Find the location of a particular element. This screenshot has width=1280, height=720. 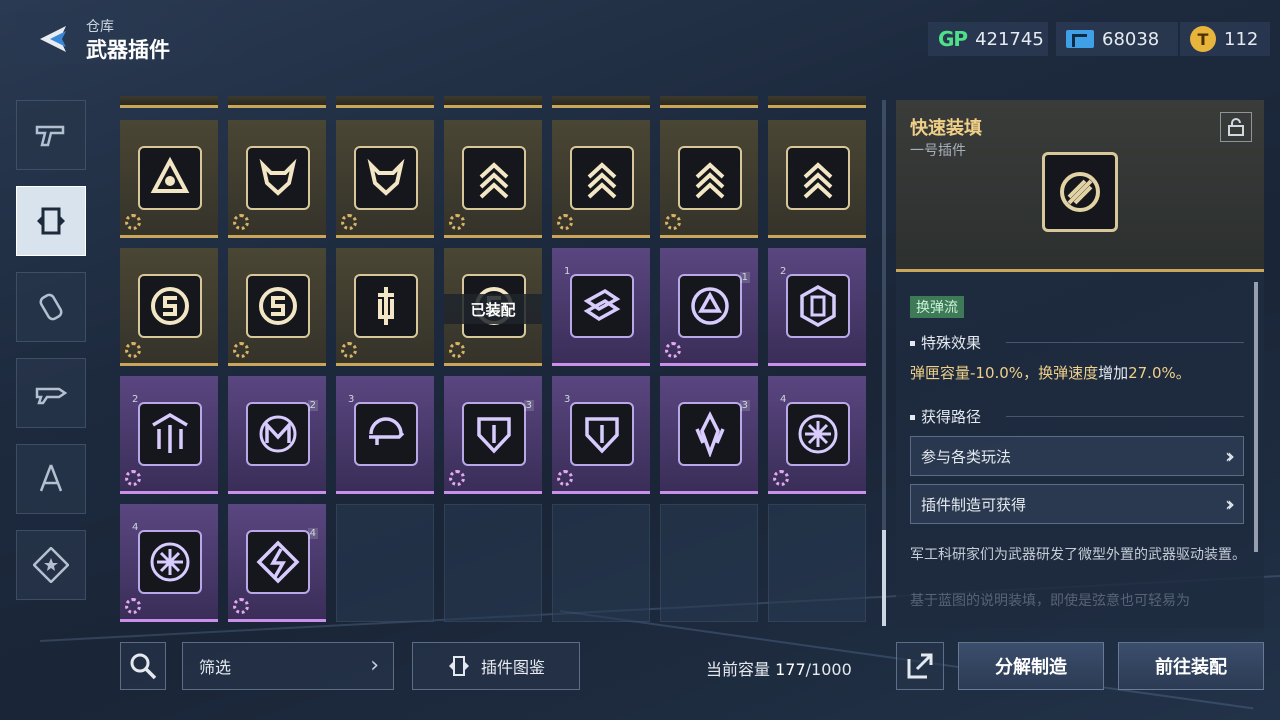

rocket-reload-icon is located at coordinates (1080, 192).